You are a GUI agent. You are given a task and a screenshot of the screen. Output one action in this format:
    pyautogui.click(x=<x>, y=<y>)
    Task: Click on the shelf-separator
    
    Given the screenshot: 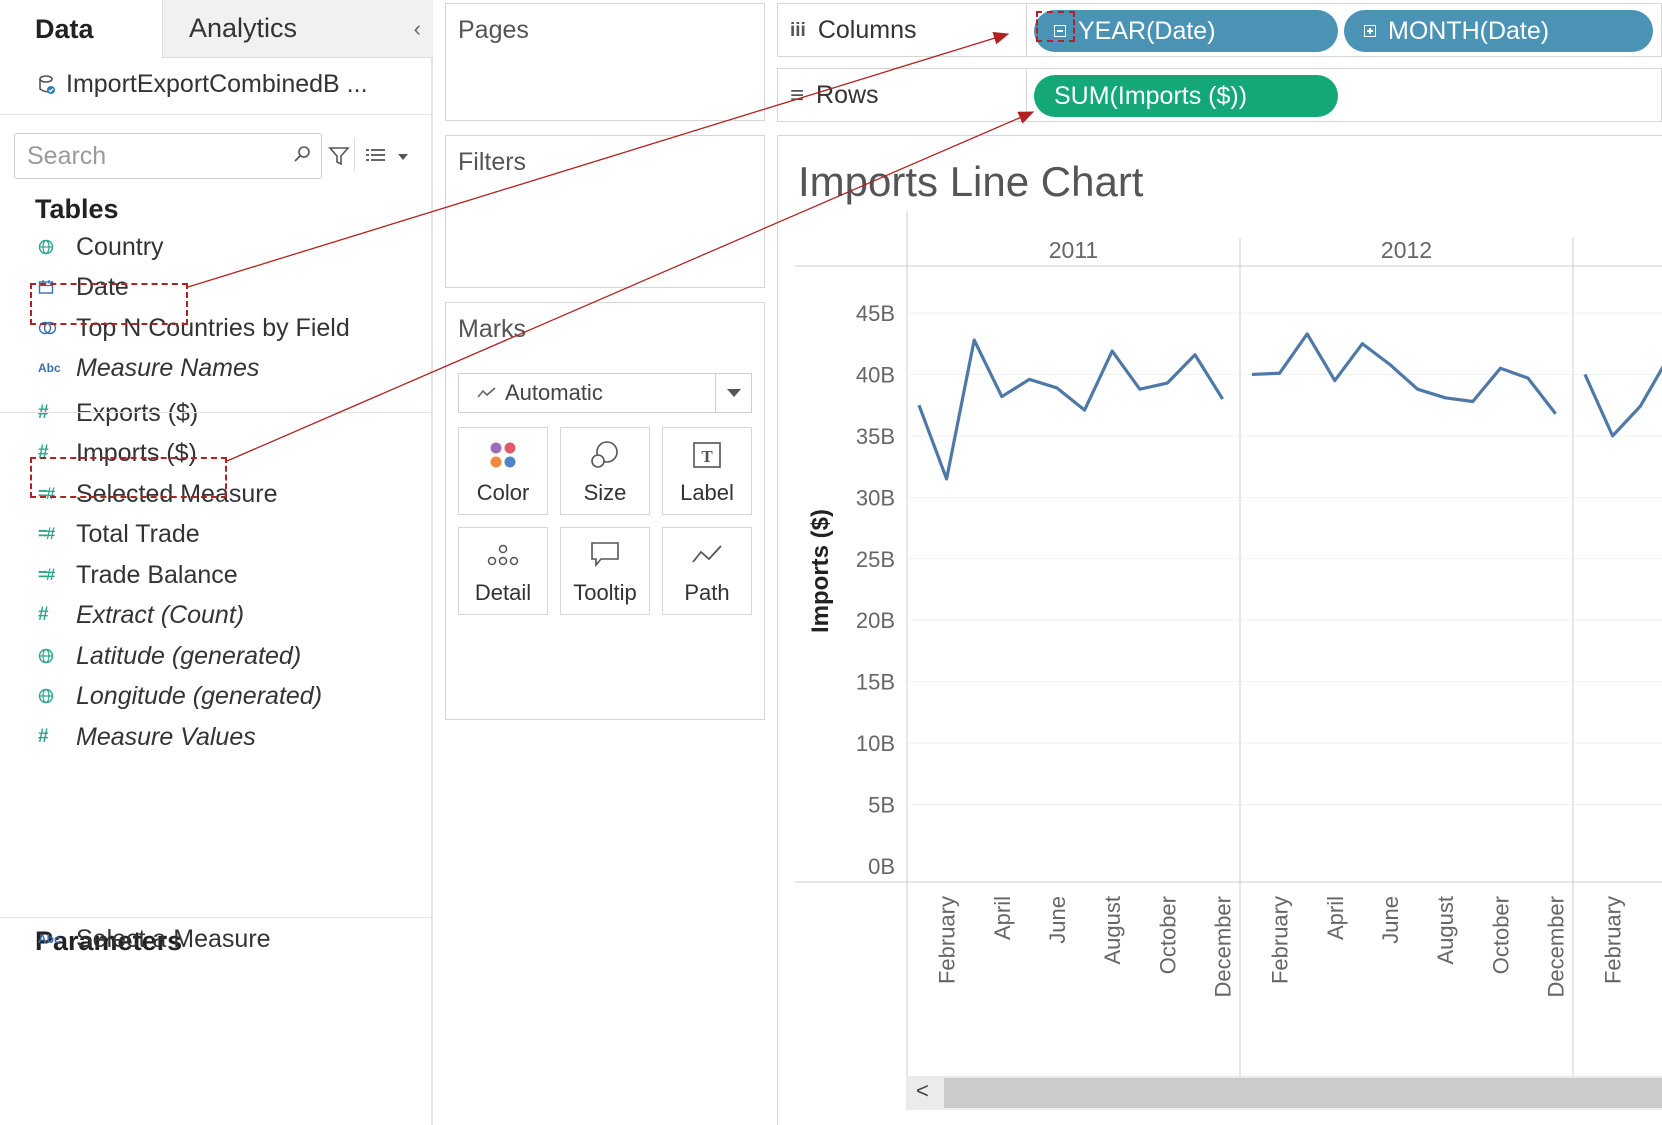 What is the action you would take?
    pyautogui.click(x=1026, y=95)
    